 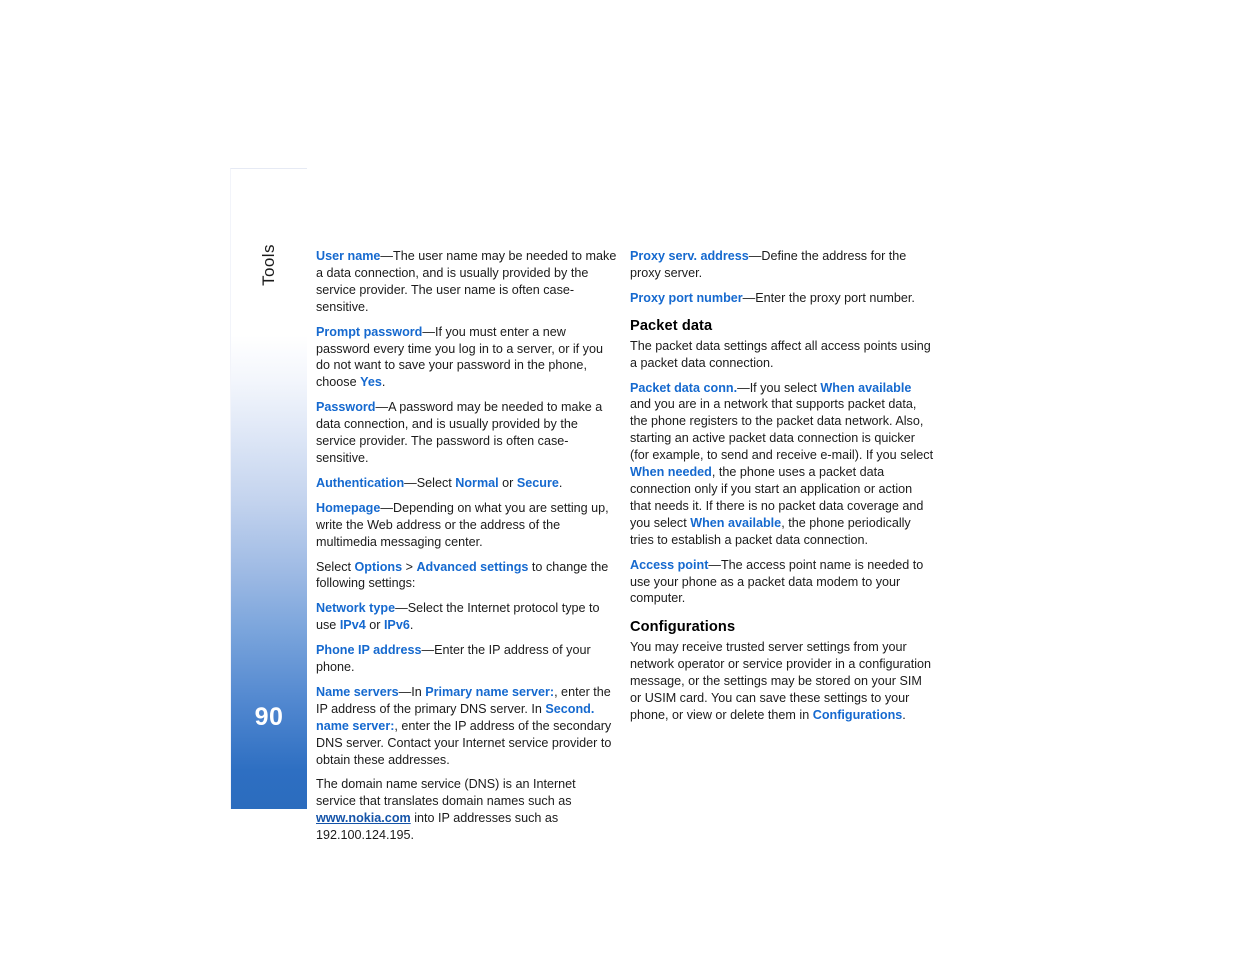 What do you see at coordinates (378, 566) in the screenshot?
I see `menu-options: Options` at bounding box center [378, 566].